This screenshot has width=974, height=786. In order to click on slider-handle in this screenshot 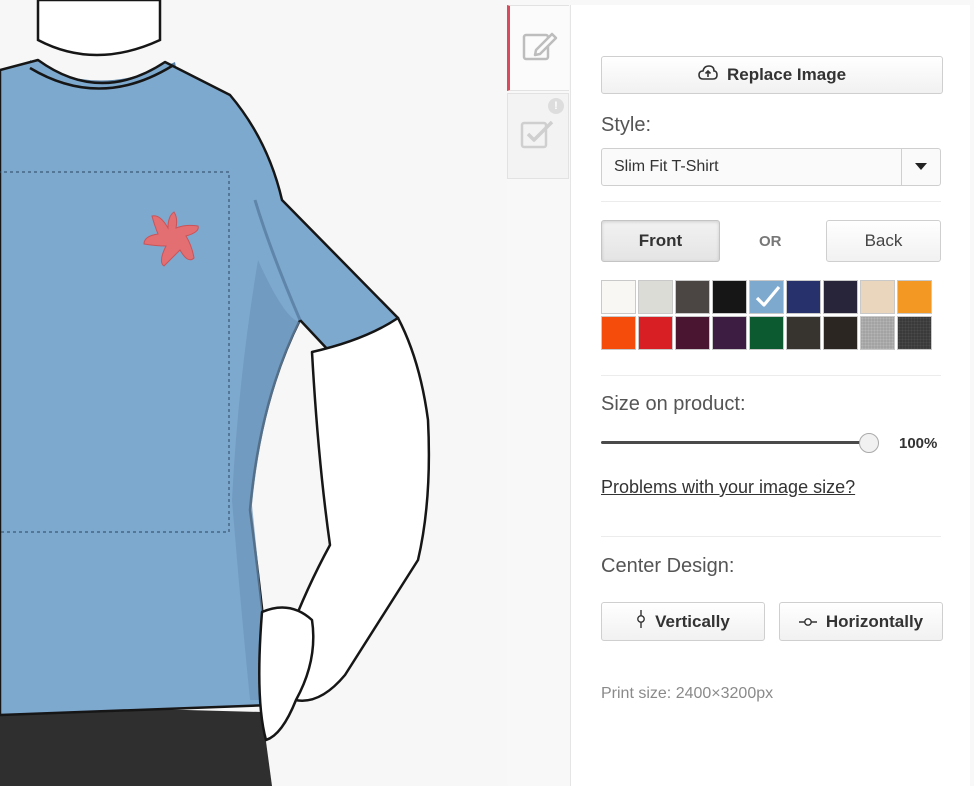, I will do `click(869, 443)`.